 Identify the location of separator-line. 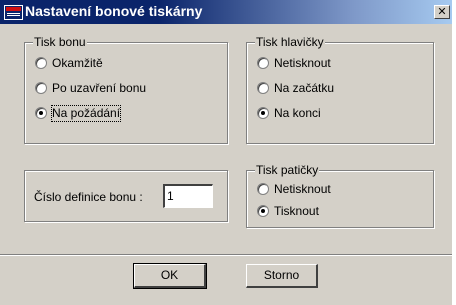
(226, 255).